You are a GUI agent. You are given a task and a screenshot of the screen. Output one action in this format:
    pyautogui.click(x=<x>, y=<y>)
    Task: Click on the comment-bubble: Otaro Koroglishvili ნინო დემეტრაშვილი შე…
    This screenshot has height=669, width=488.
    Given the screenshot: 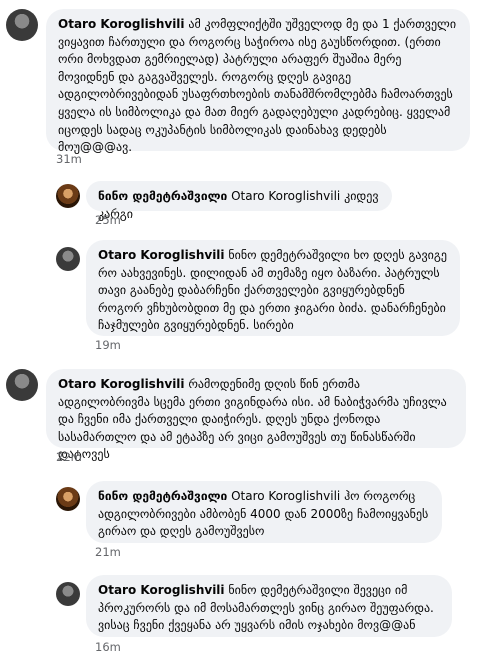 What is the action you would take?
    pyautogui.click(x=269, y=606)
    